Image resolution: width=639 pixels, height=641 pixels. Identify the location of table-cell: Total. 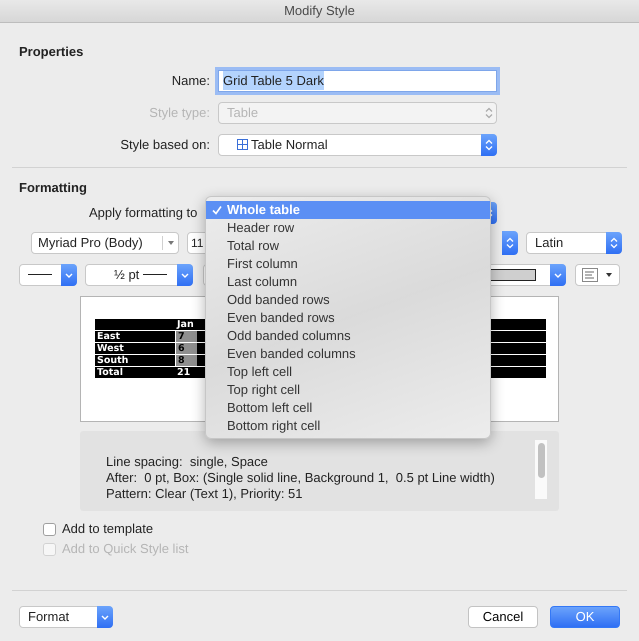
(135, 372).